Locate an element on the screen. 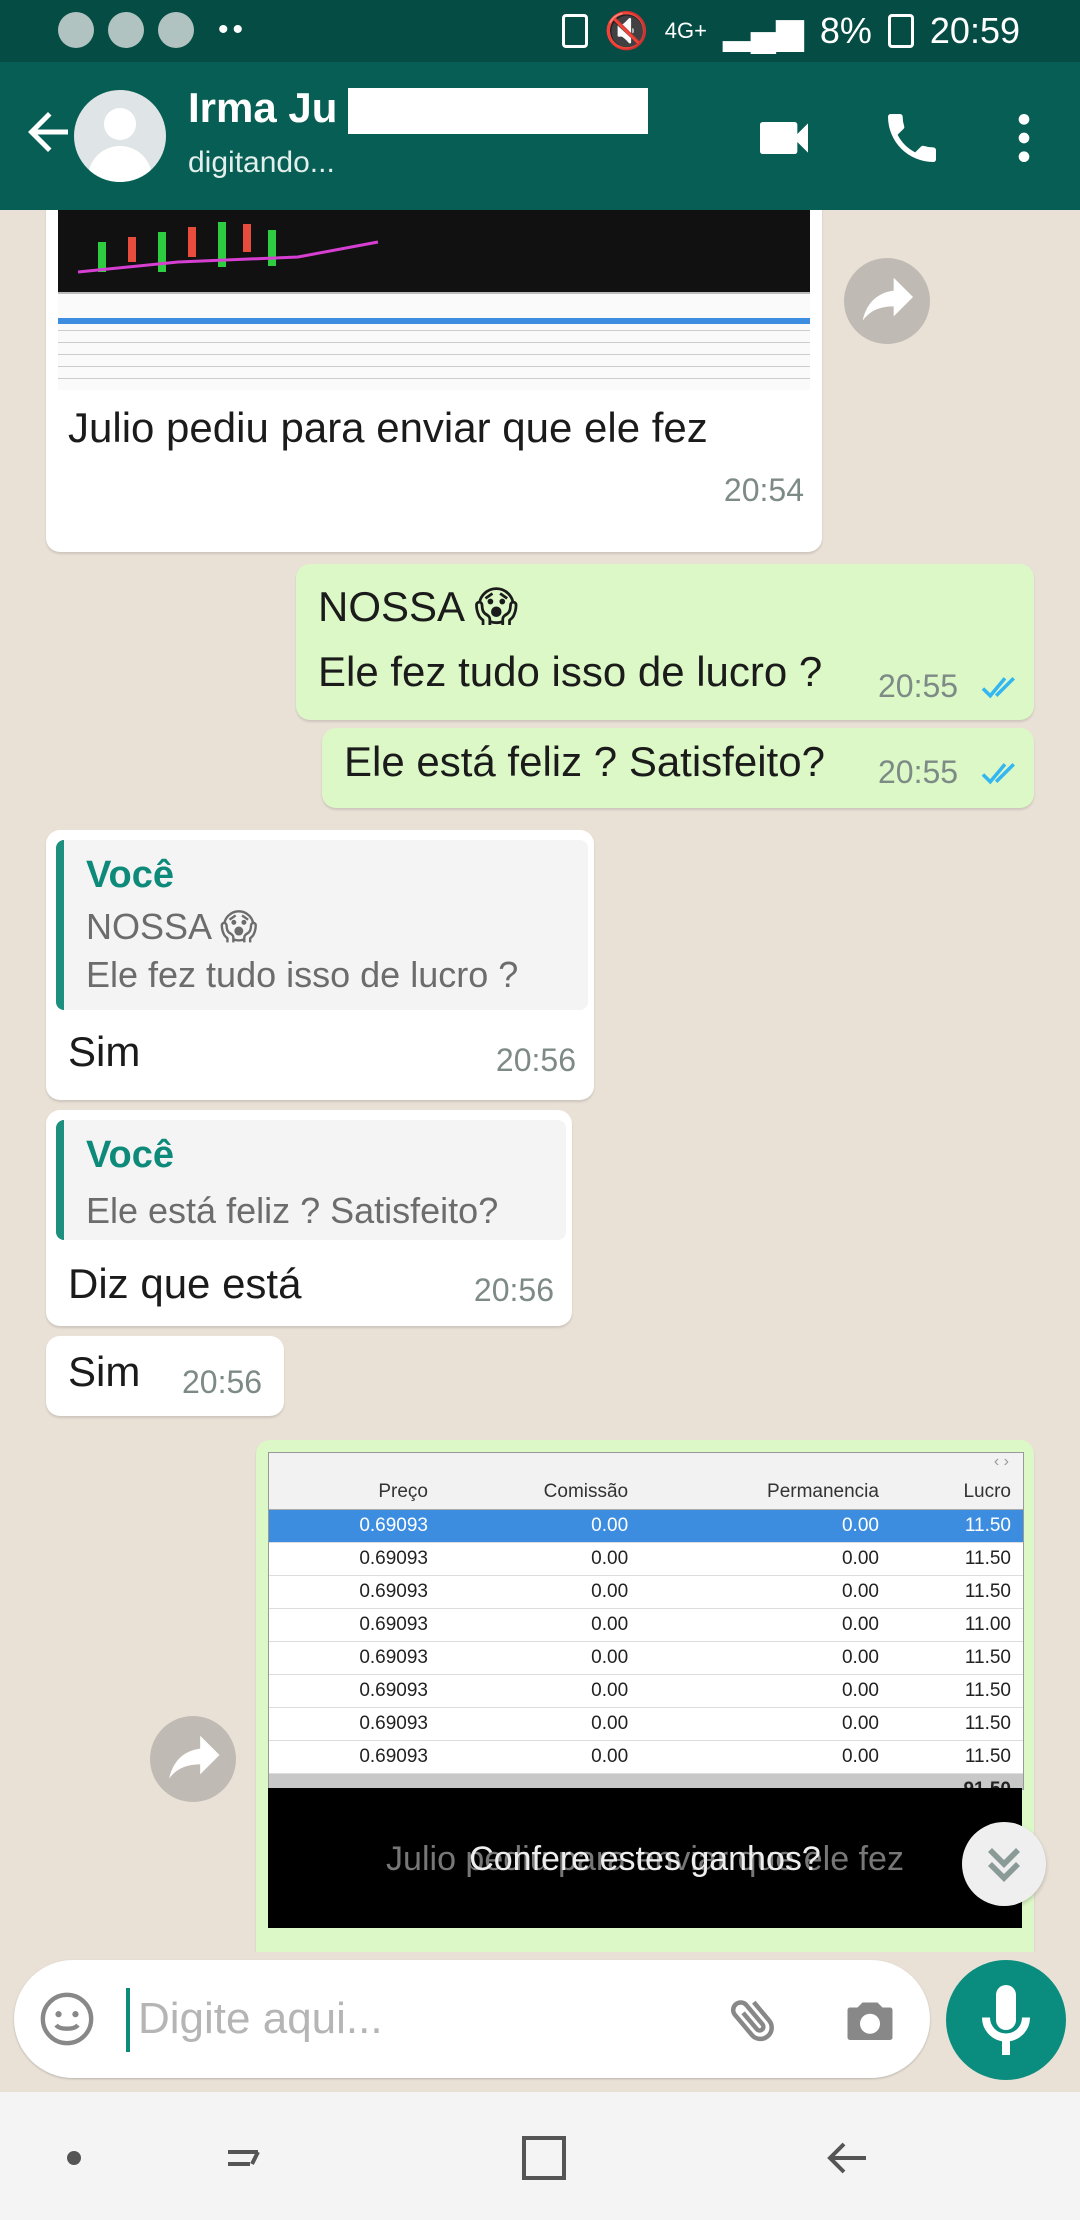 This screenshot has width=1080, height=2220. table-header-row: Preço Comissão Permanencia Lucro is located at coordinates (646, 1492).